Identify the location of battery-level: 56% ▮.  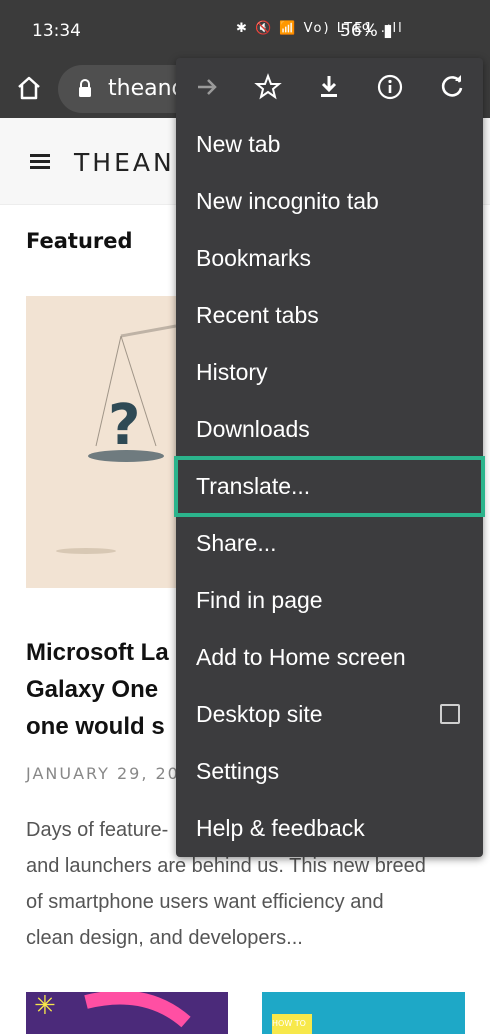
(366, 31).